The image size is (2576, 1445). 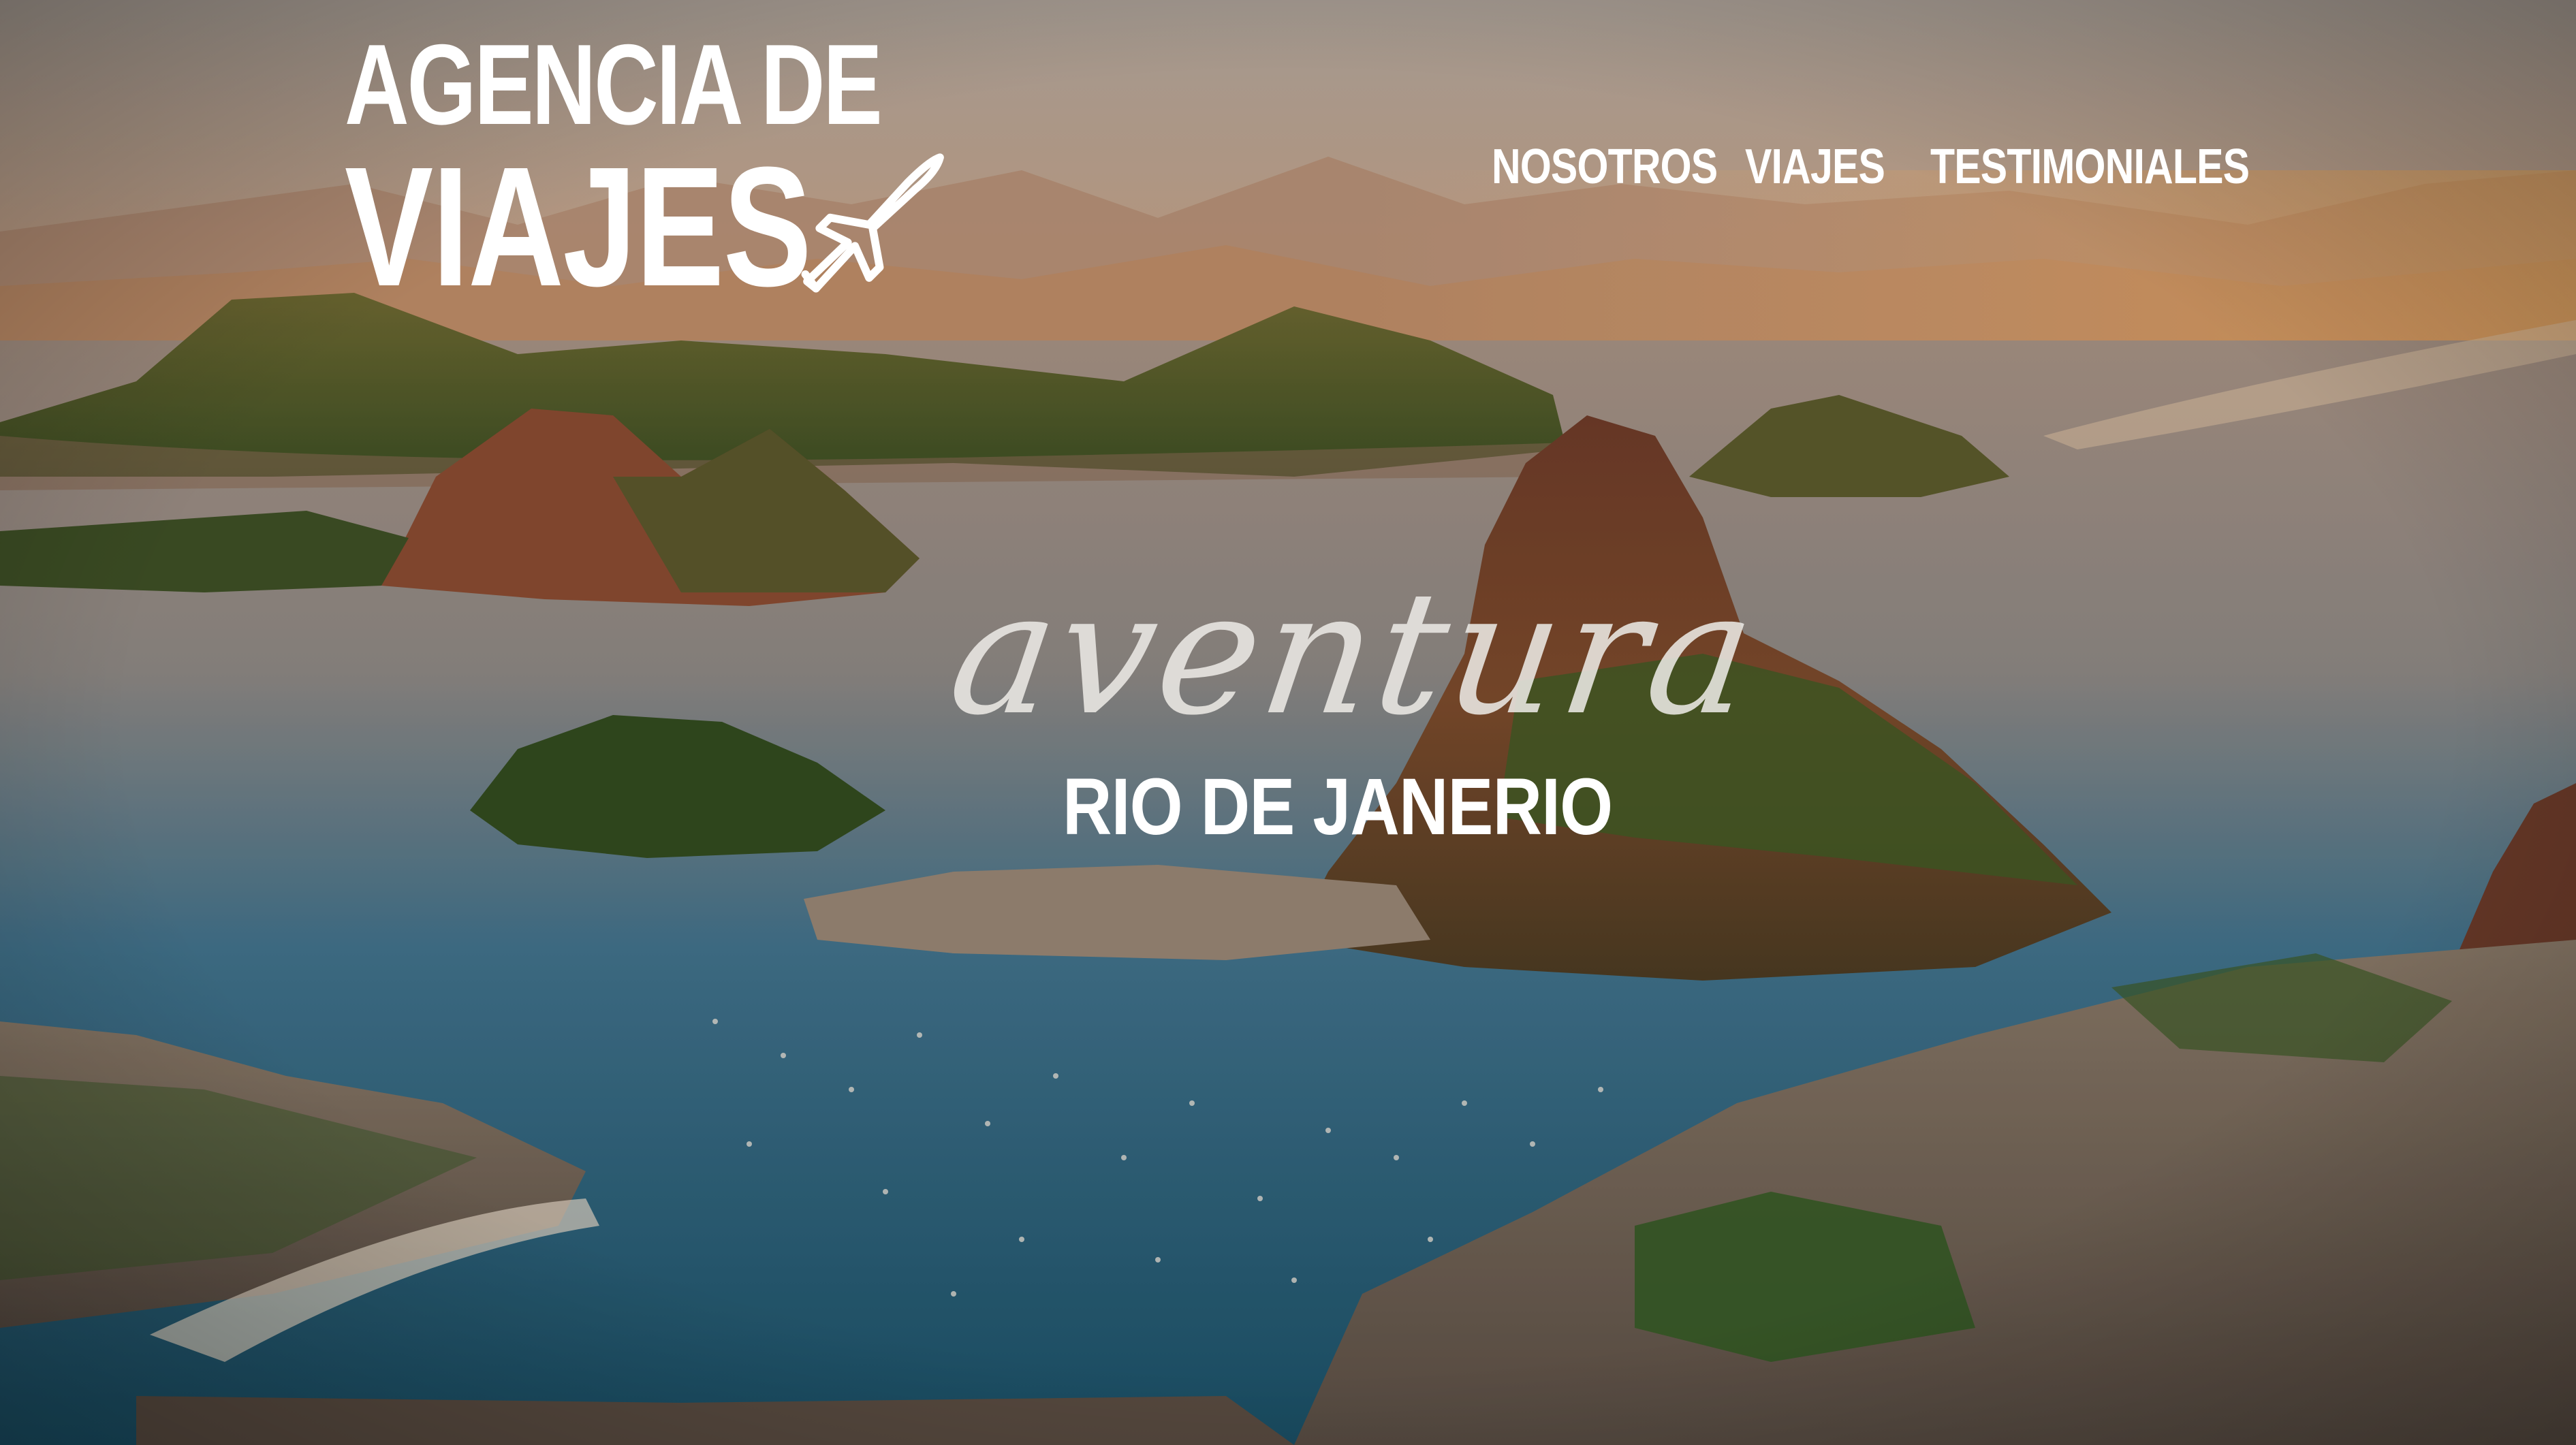 What do you see at coordinates (614, 84) in the screenshot?
I see `brand-title-line1: AGENCIA DE` at bounding box center [614, 84].